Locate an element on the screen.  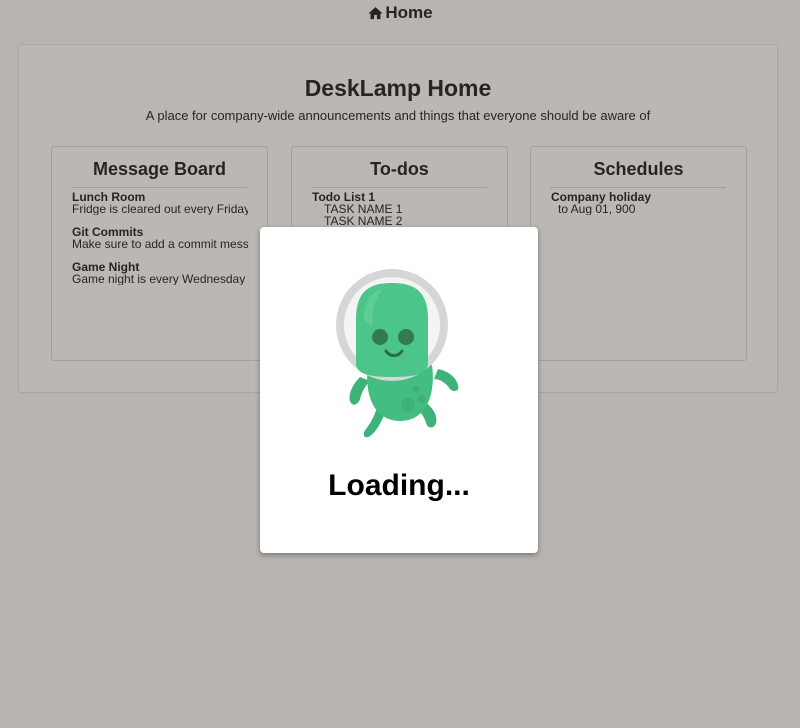
astronaut-mascot-icon is located at coordinates (400, 356).